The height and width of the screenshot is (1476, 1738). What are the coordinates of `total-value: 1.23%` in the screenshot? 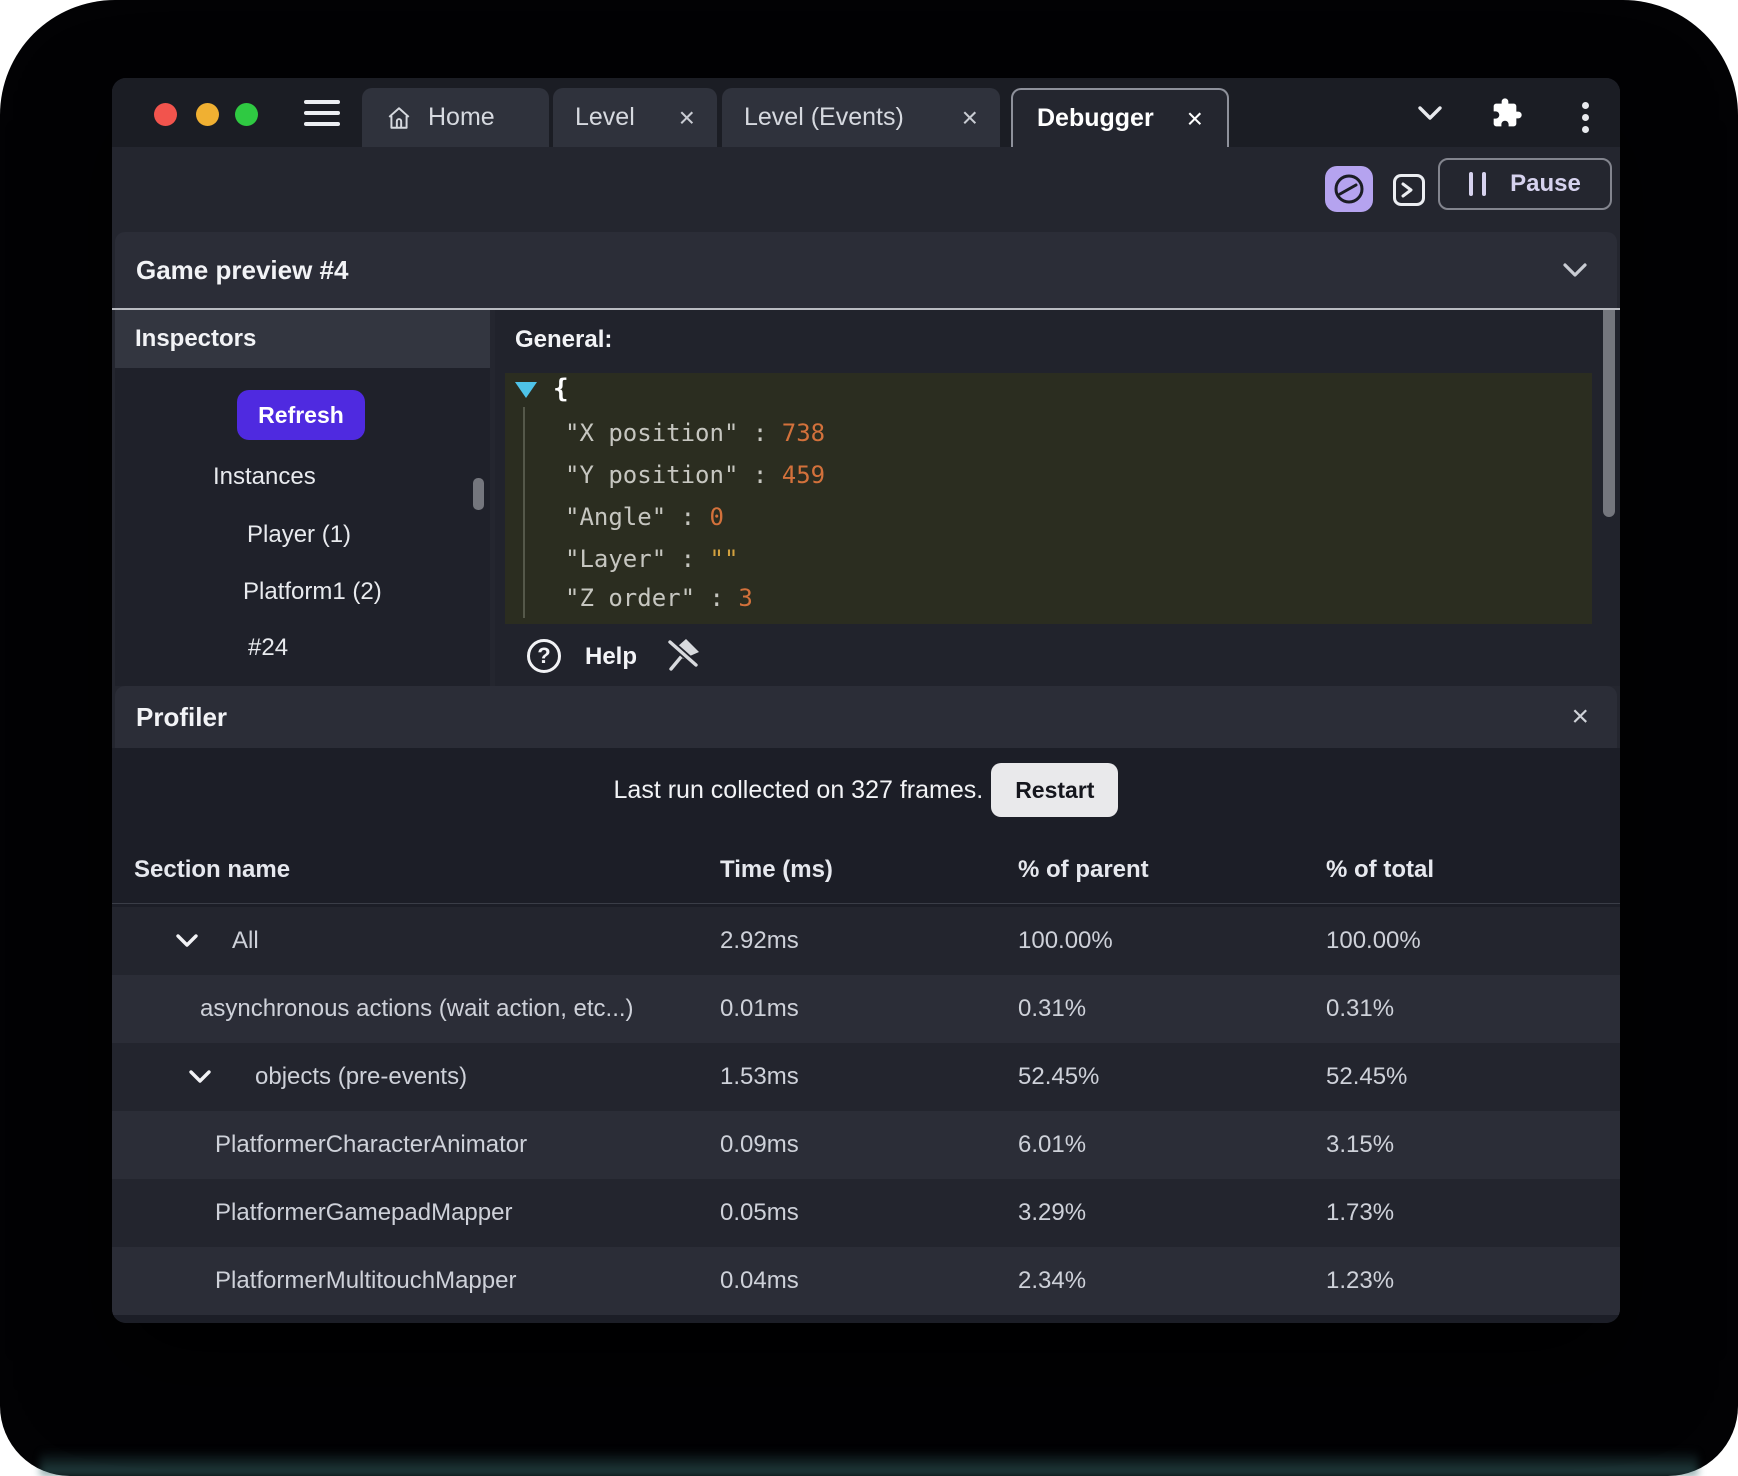 It's located at (1360, 1280).